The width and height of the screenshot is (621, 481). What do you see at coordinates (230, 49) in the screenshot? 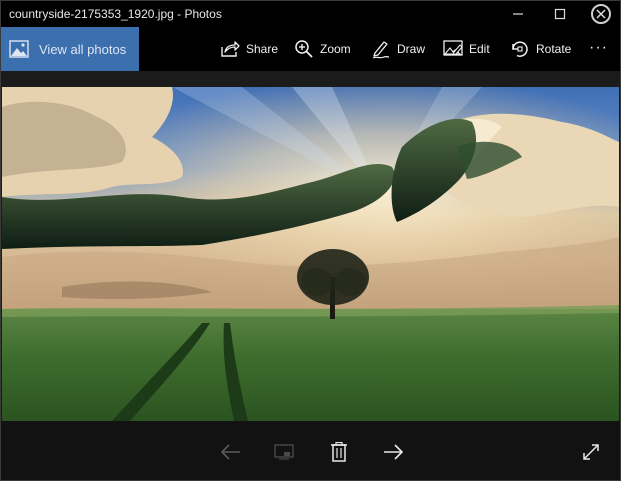
I see `share-icon` at bounding box center [230, 49].